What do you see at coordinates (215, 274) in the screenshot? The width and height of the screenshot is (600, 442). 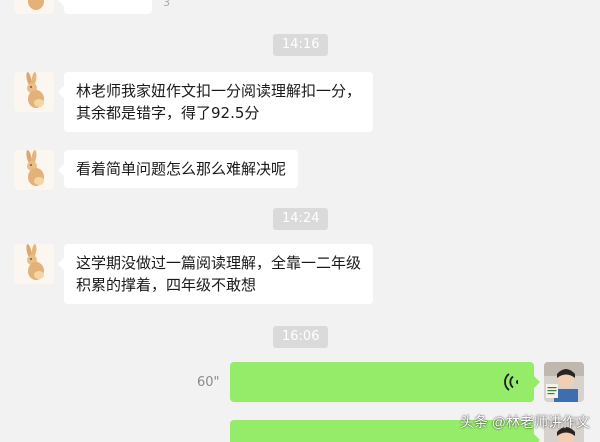 I see `message-bubble: 这学期没做过一篇阅读理解，全靠一二年级 积累的撑着，四年级不敢想` at bounding box center [215, 274].